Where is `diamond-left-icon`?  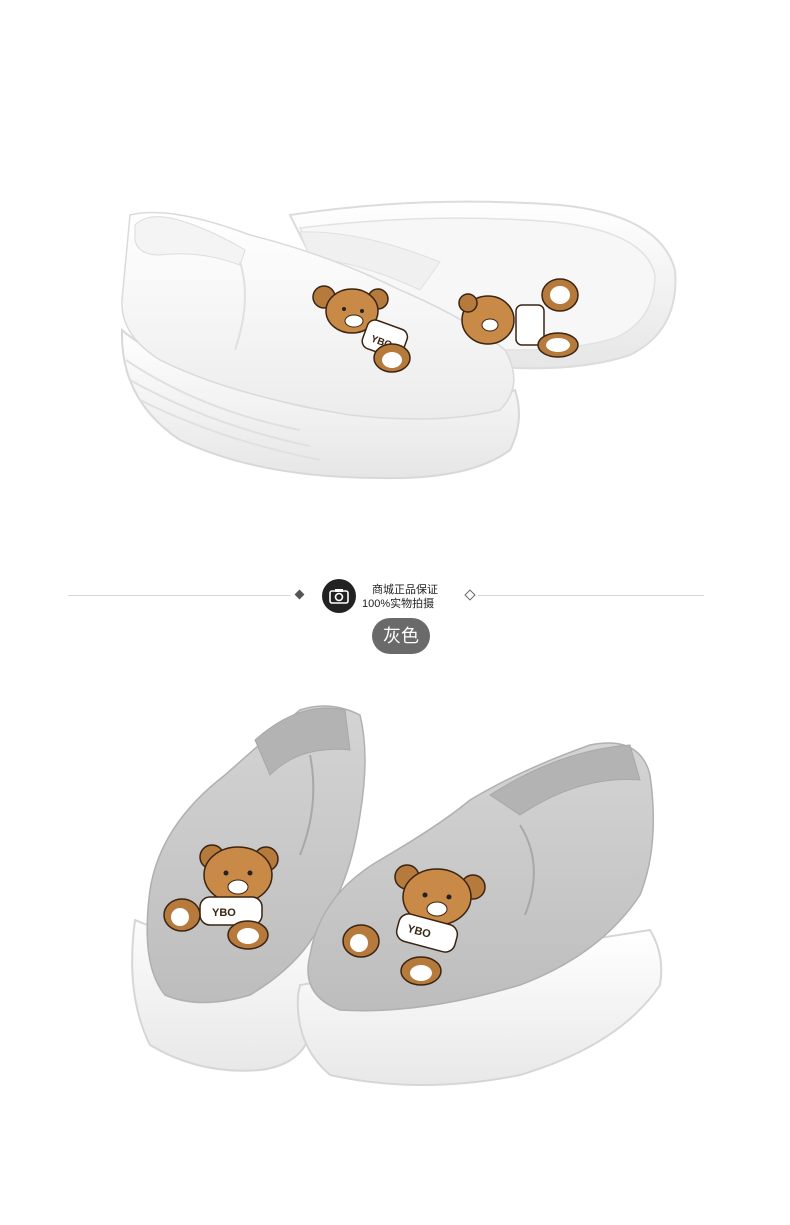
diamond-left-icon is located at coordinates (299, 594).